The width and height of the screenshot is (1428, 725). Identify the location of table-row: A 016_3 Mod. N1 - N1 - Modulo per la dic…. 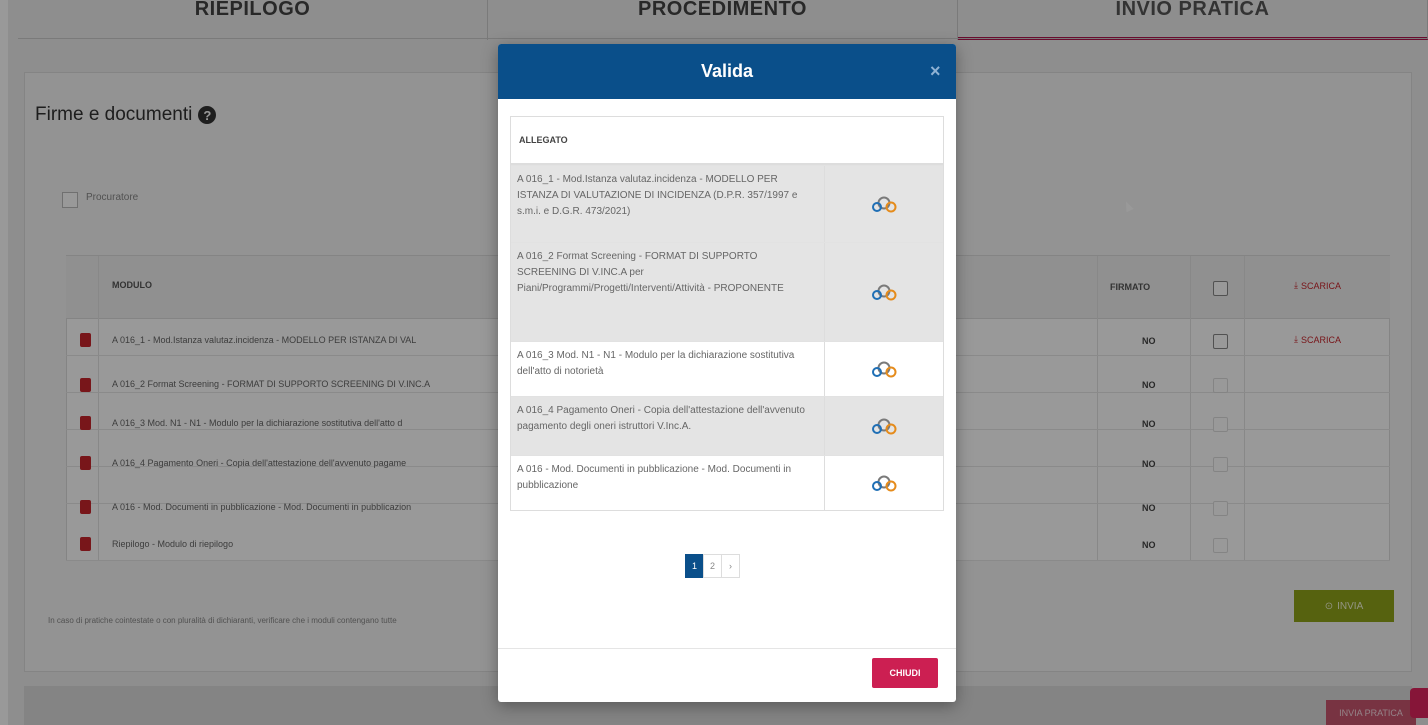
(727, 368).